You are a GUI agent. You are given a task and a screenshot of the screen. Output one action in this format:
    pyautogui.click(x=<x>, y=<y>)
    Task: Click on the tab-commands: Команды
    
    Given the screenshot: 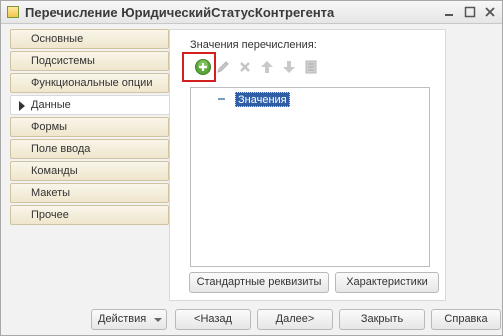 What is the action you would take?
    pyautogui.click(x=89, y=171)
    